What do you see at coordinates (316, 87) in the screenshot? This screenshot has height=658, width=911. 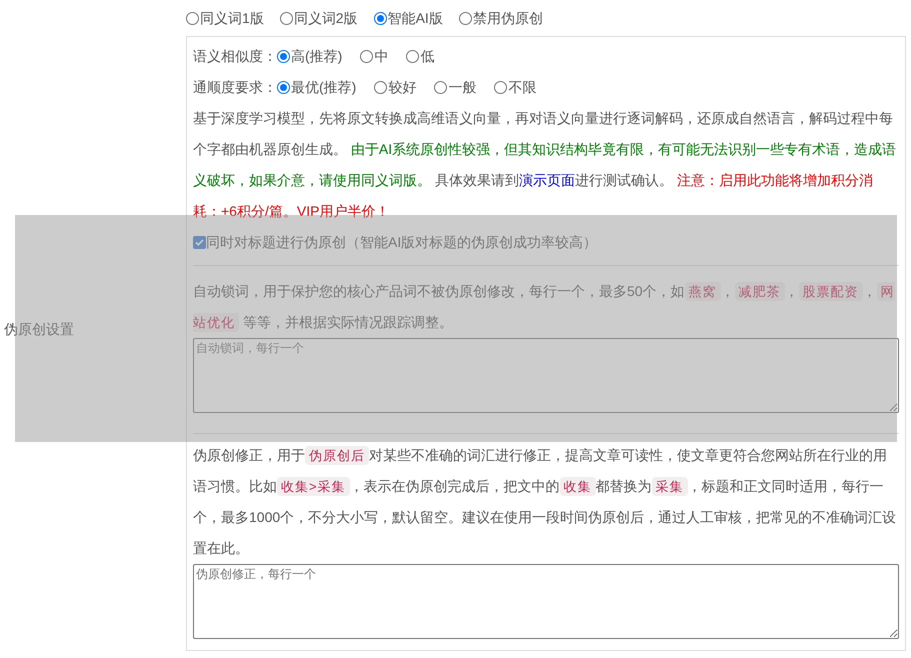 I see `radio-option: 最优(推荐)` at bounding box center [316, 87].